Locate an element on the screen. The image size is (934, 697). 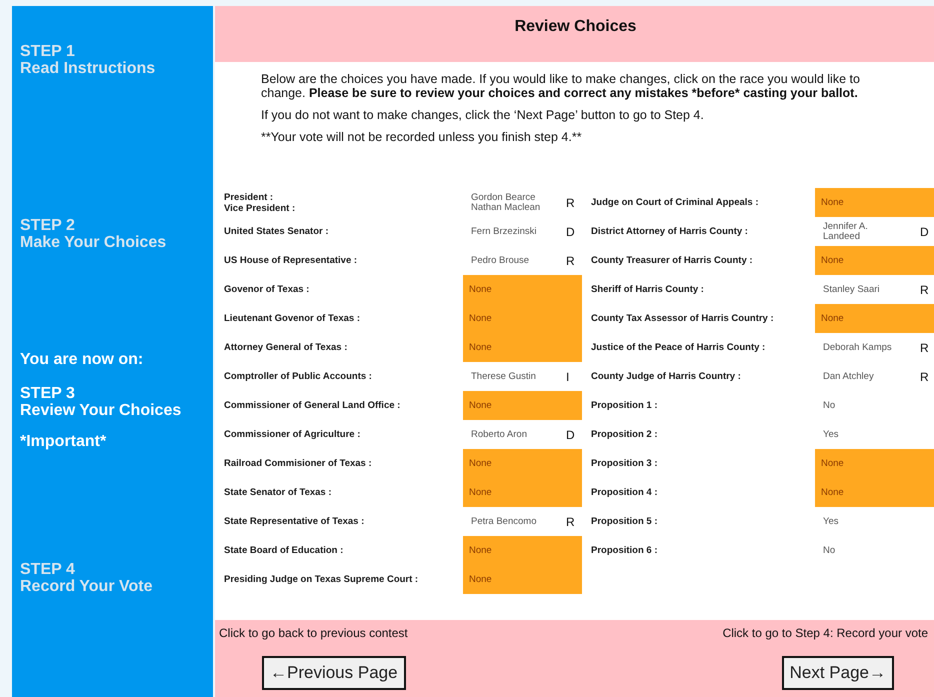
step-label: STEP 4 Record Your Vote is located at coordinates (87, 578).